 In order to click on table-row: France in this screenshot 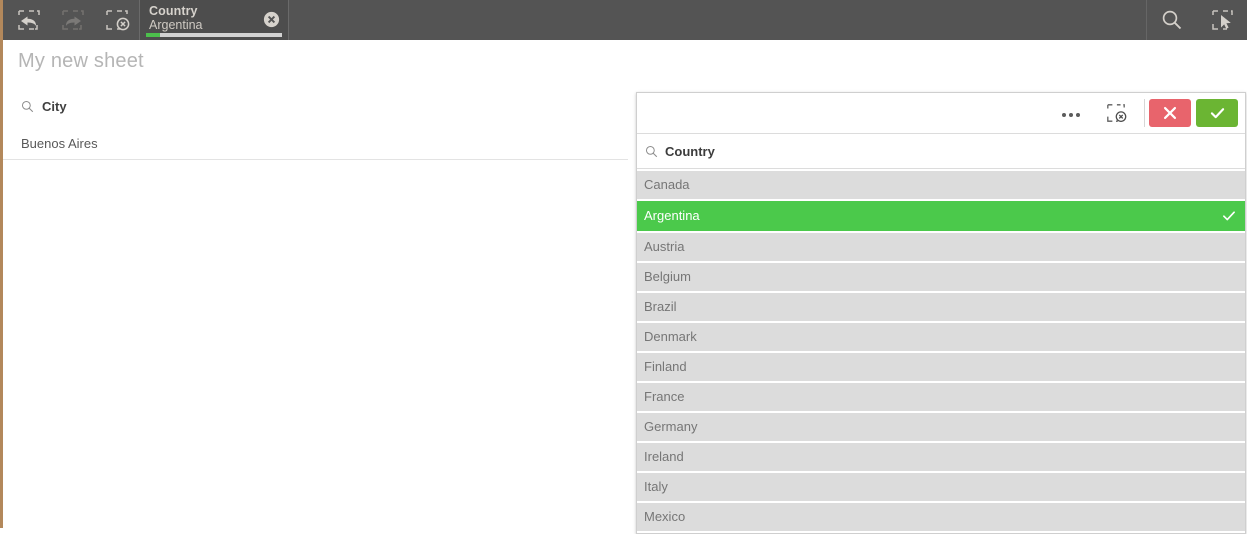, I will do `click(941, 397)`.